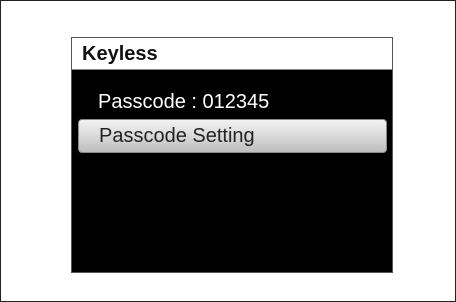  What do you see at coordinates (177, 136) in the screenshot?
I see `menu-item-label: Passcode Setting` at bounding box center [177, 136].